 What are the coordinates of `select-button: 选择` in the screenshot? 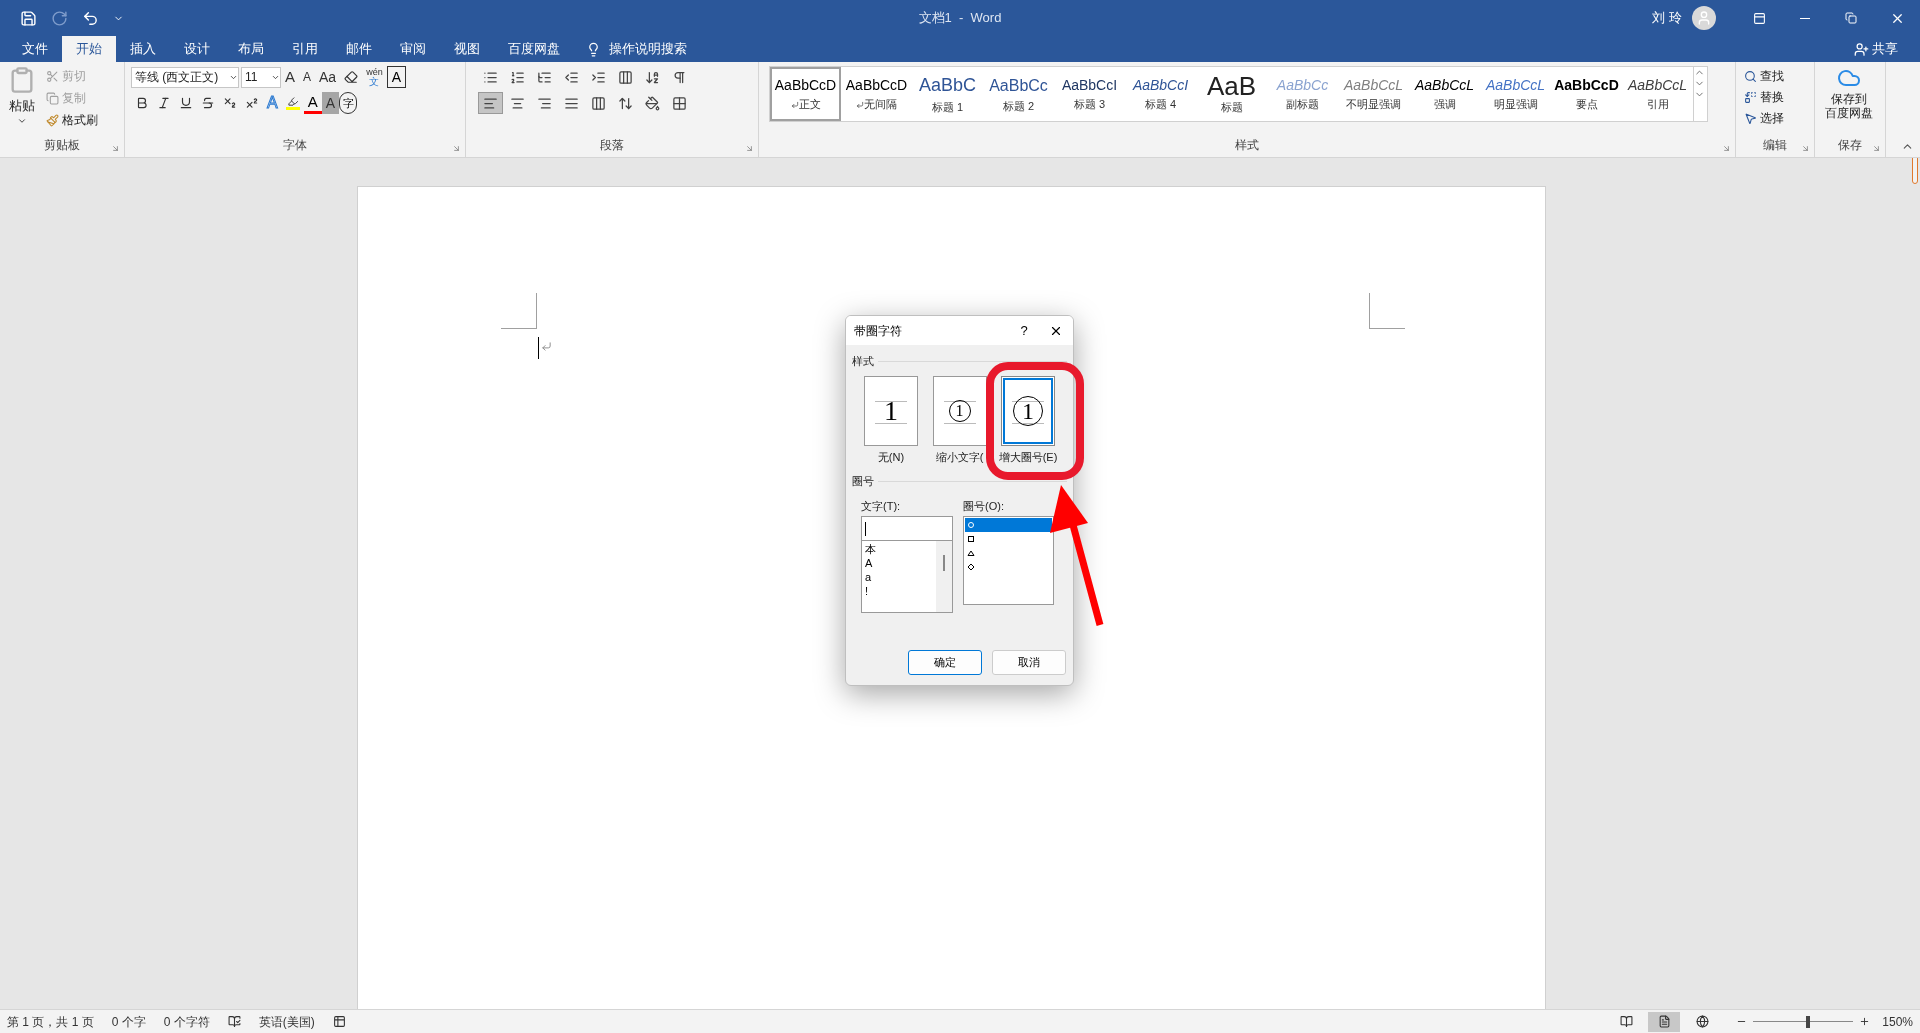 It's located at (1764, 118).